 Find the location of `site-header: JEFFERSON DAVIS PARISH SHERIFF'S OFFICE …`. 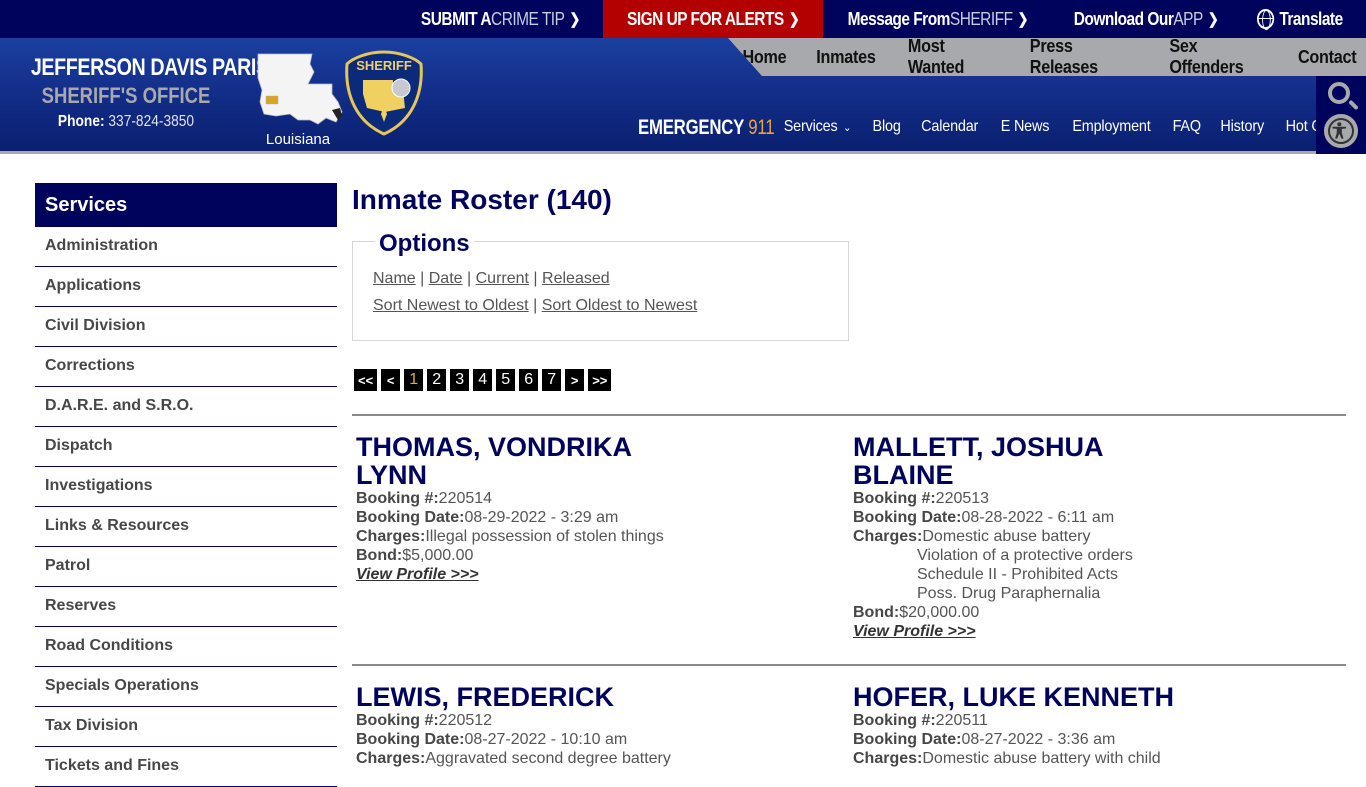

site-header: JEFFERSON DAVIS PARISH SHERIFF'S OFFICE … is located at coordinates (683, 96).